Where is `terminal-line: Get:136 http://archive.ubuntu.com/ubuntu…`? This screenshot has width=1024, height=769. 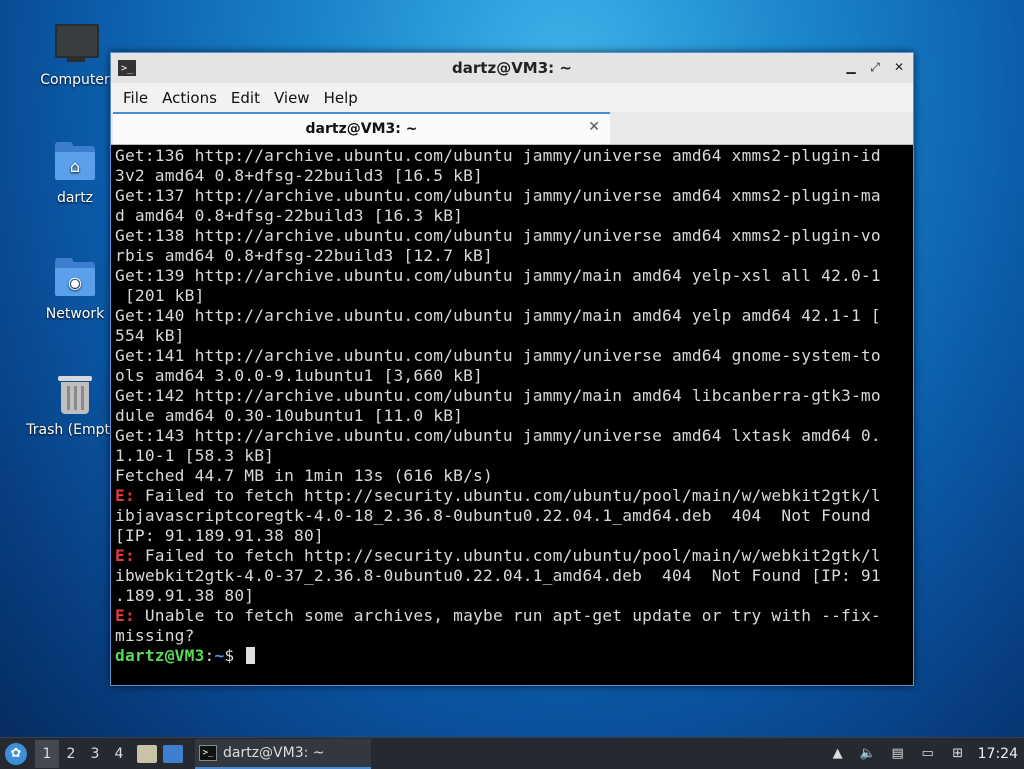 terminal-line: Get:136 http://archive.ubuntu.com/ubuntu… is located at coordinates (513, 156).